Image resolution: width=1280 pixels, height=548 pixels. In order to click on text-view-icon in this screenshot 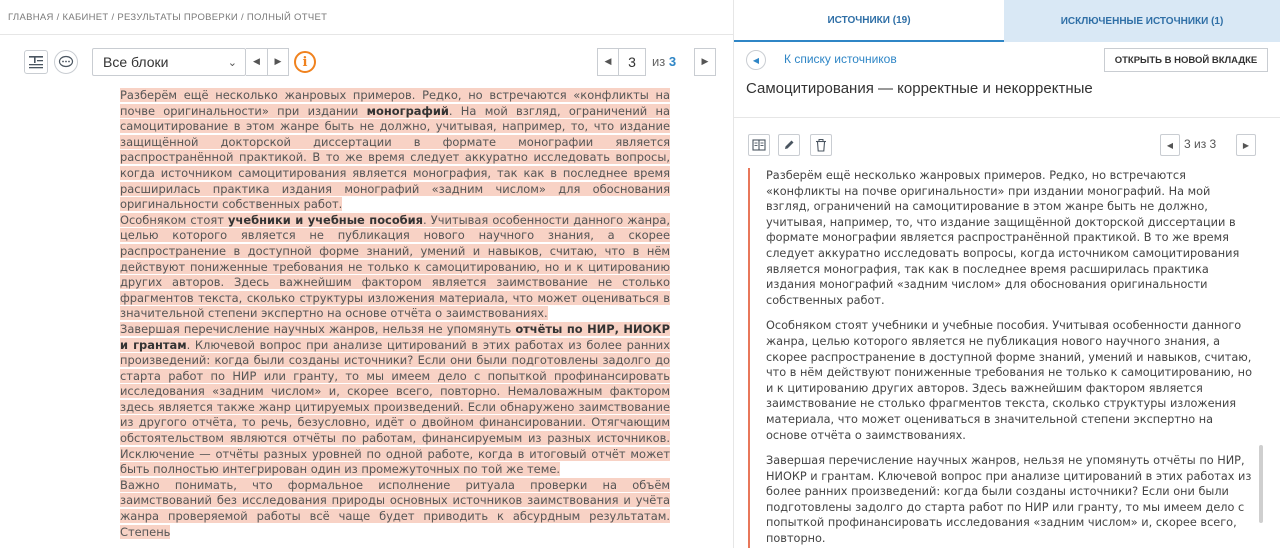, I will do `click(36, 62)`.